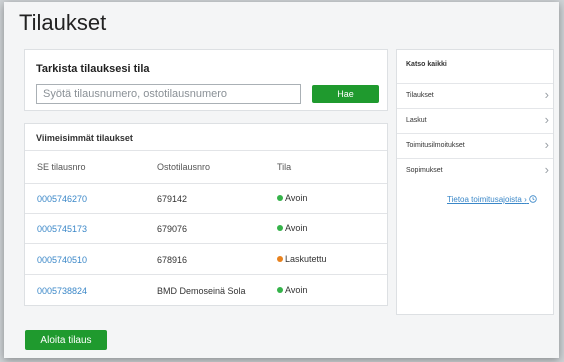 Image resolution: width=564 pixels, height=362 pixels. Describe the element at coordinates (172, 260) in the screenshot. I see `po-number: 678916` at that location.